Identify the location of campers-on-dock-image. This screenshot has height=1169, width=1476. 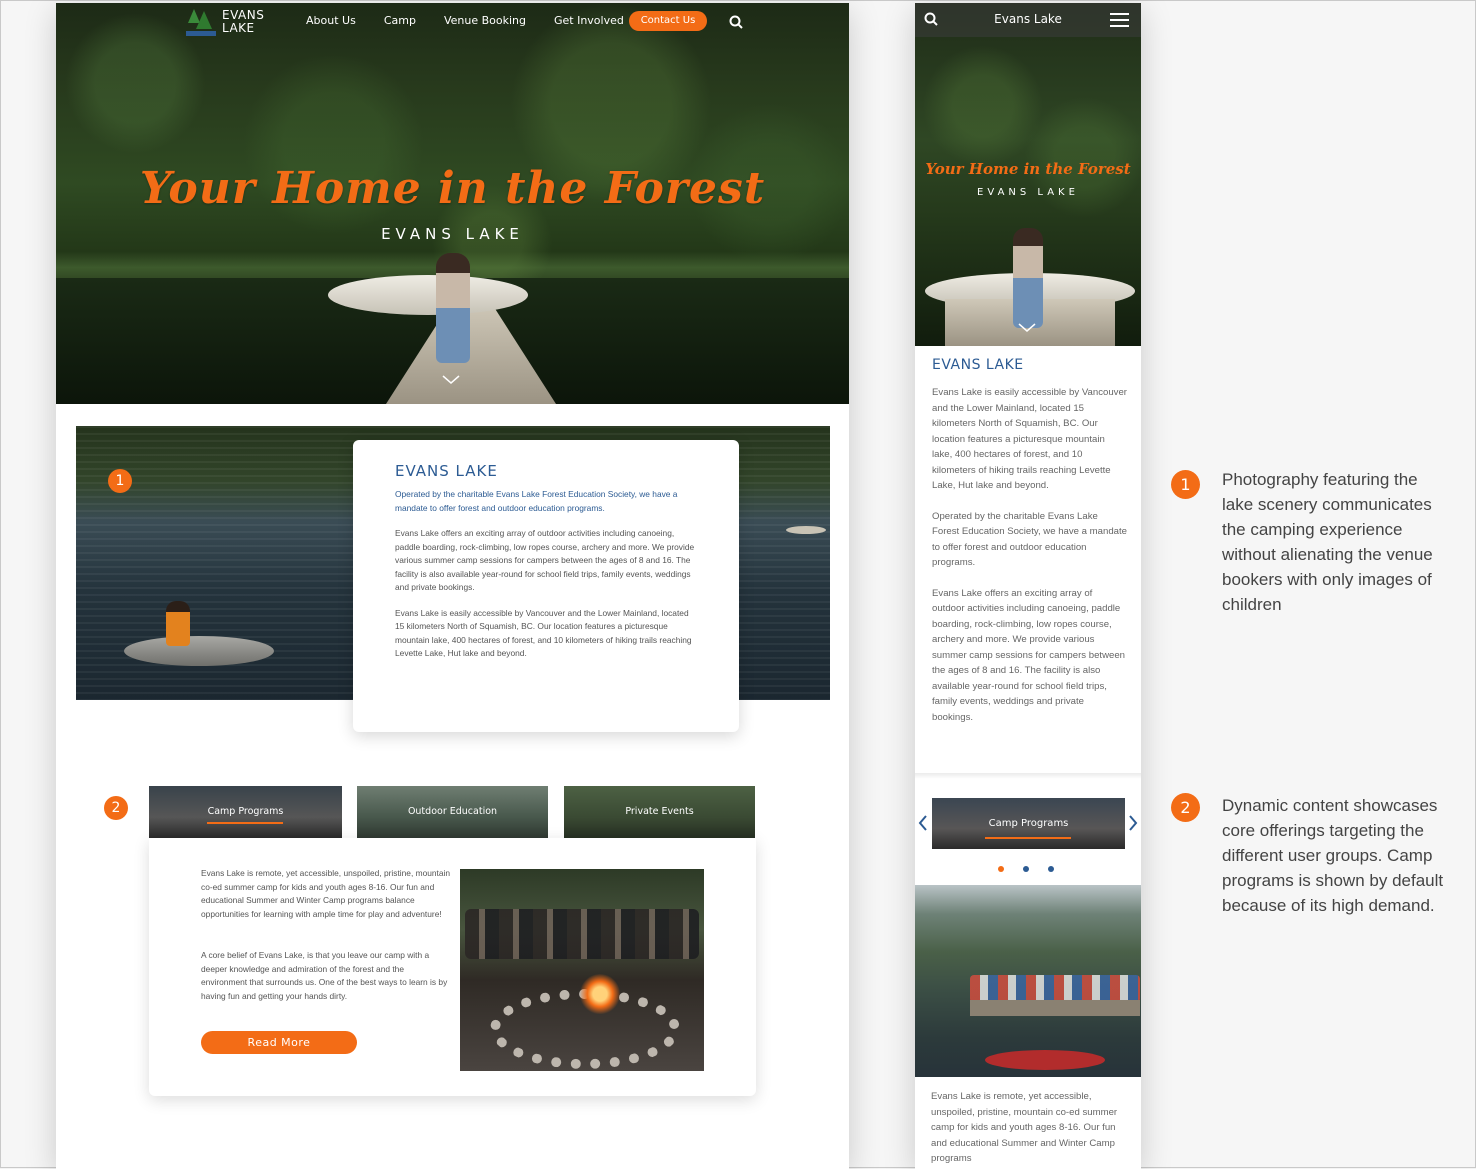
(1055, 989).